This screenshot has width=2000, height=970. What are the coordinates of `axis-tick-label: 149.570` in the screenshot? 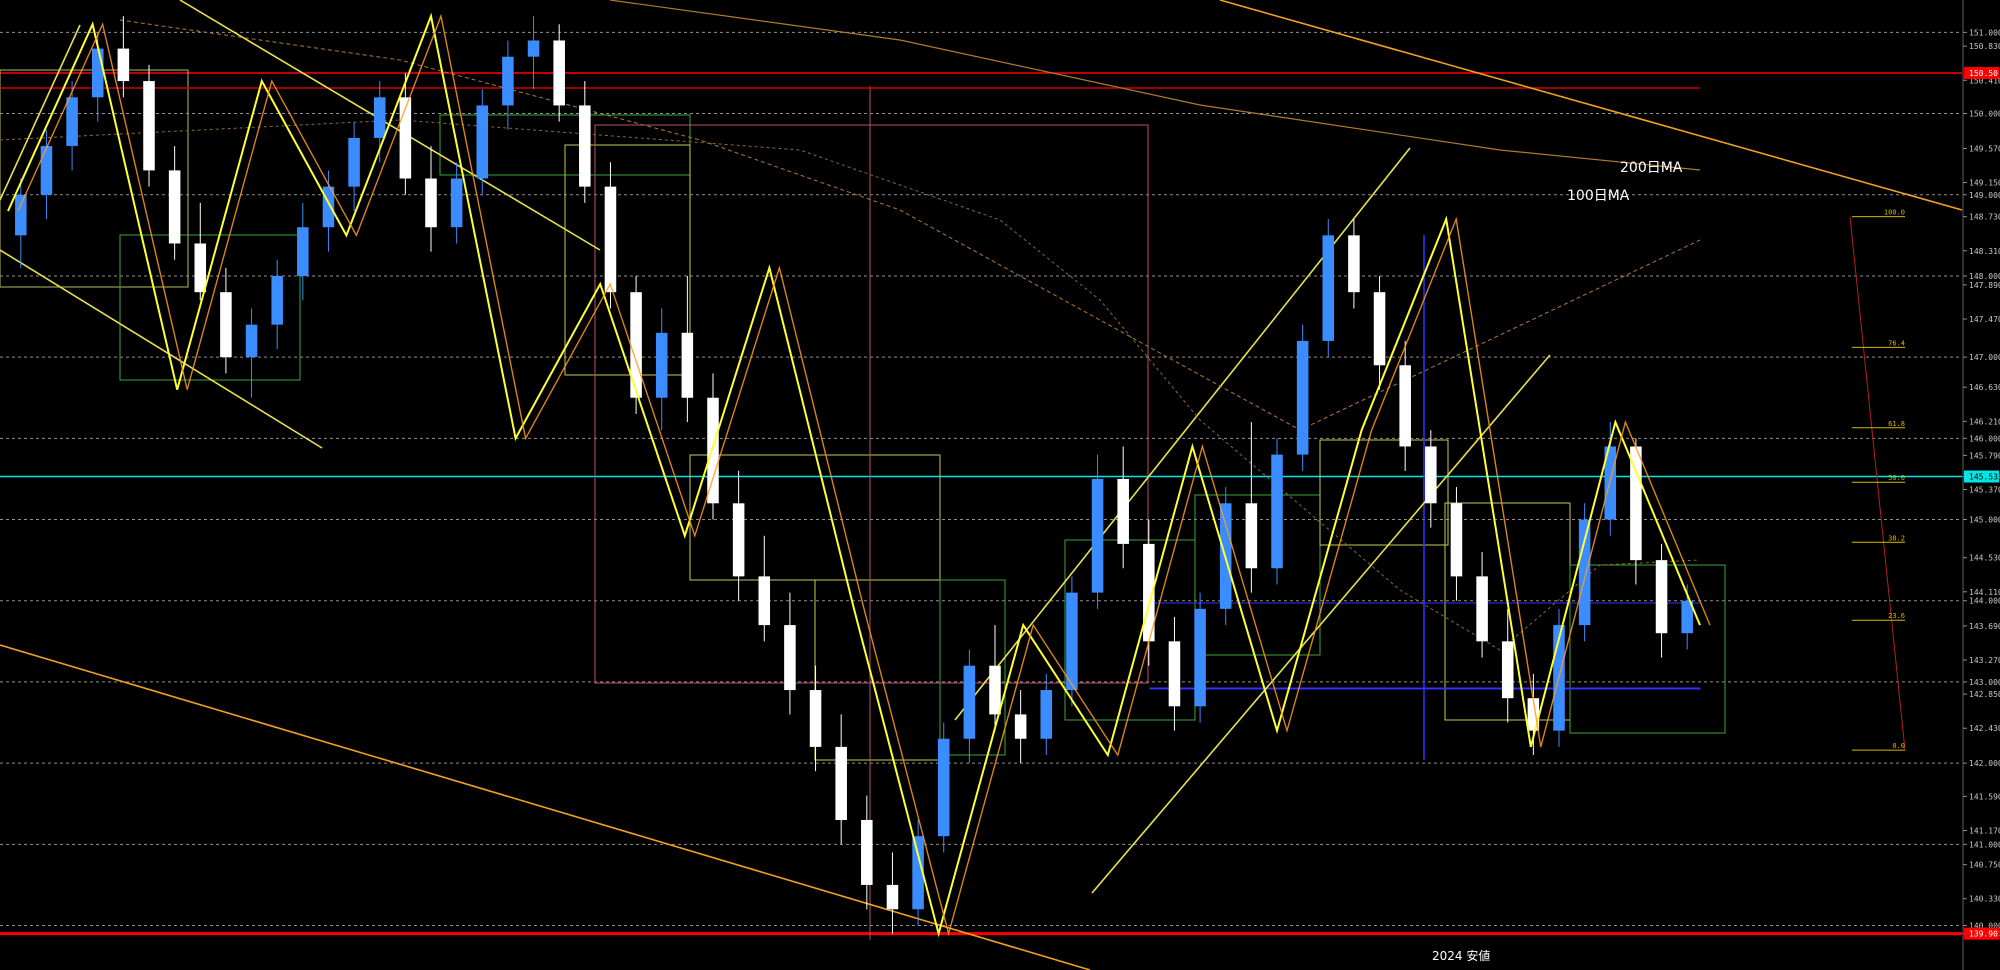 It's located at (1984, 148).